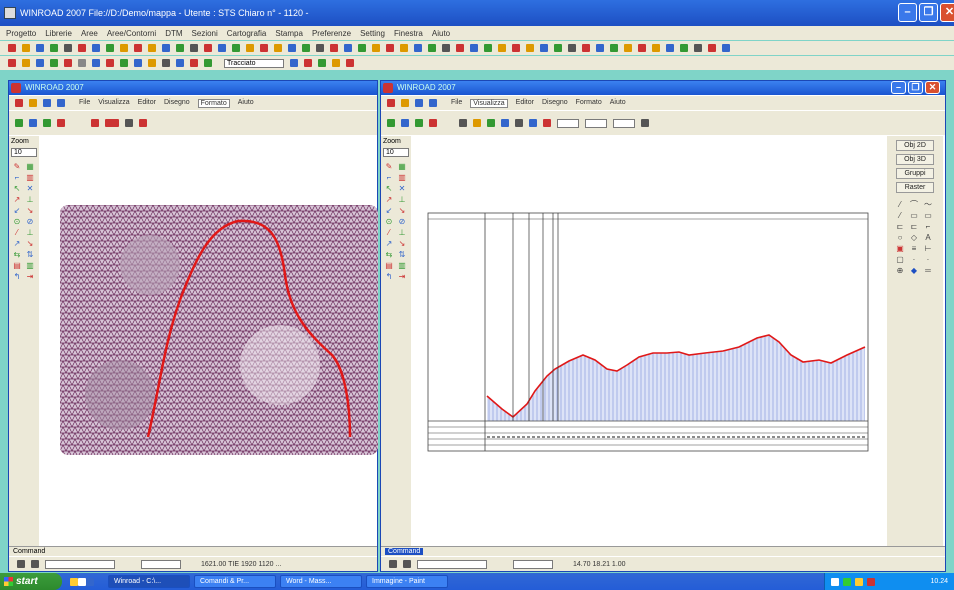 Image resolution: width=954 pixels, height=590 pixels. I want to click on draw-tool-icon: ▦, so click(30, 166).